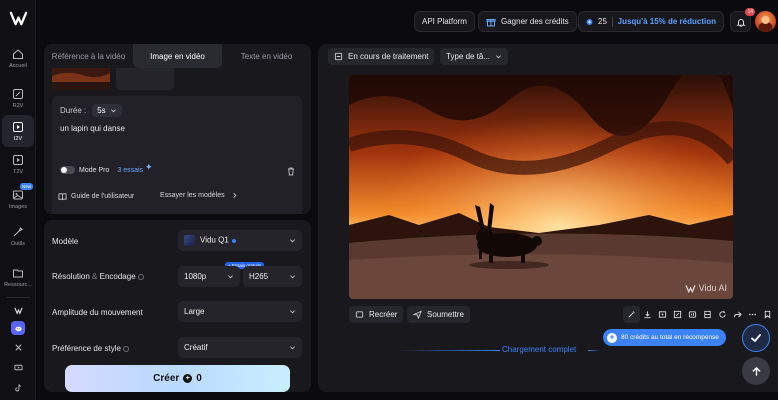 This screenshot has width=778, height=400. I want to click on book-icon, so click(62, 197).